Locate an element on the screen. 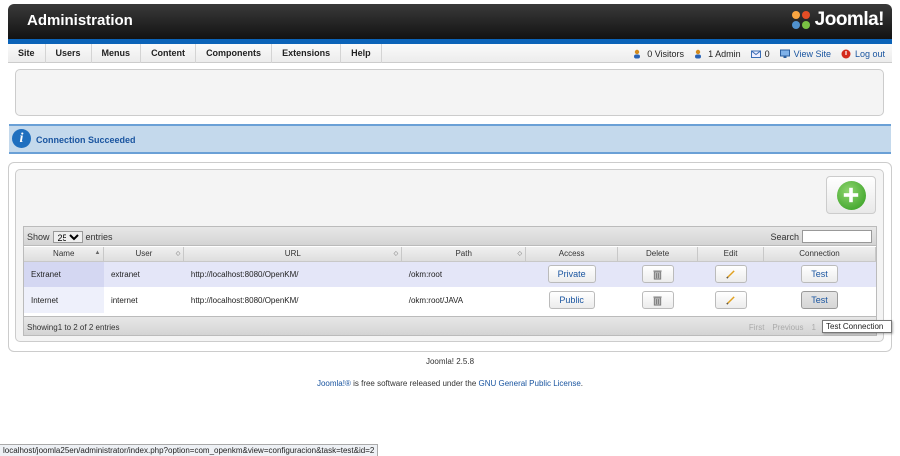 This screenshot has width=900, height=456. col-delete: Delete is located at coordinates (658, 254).